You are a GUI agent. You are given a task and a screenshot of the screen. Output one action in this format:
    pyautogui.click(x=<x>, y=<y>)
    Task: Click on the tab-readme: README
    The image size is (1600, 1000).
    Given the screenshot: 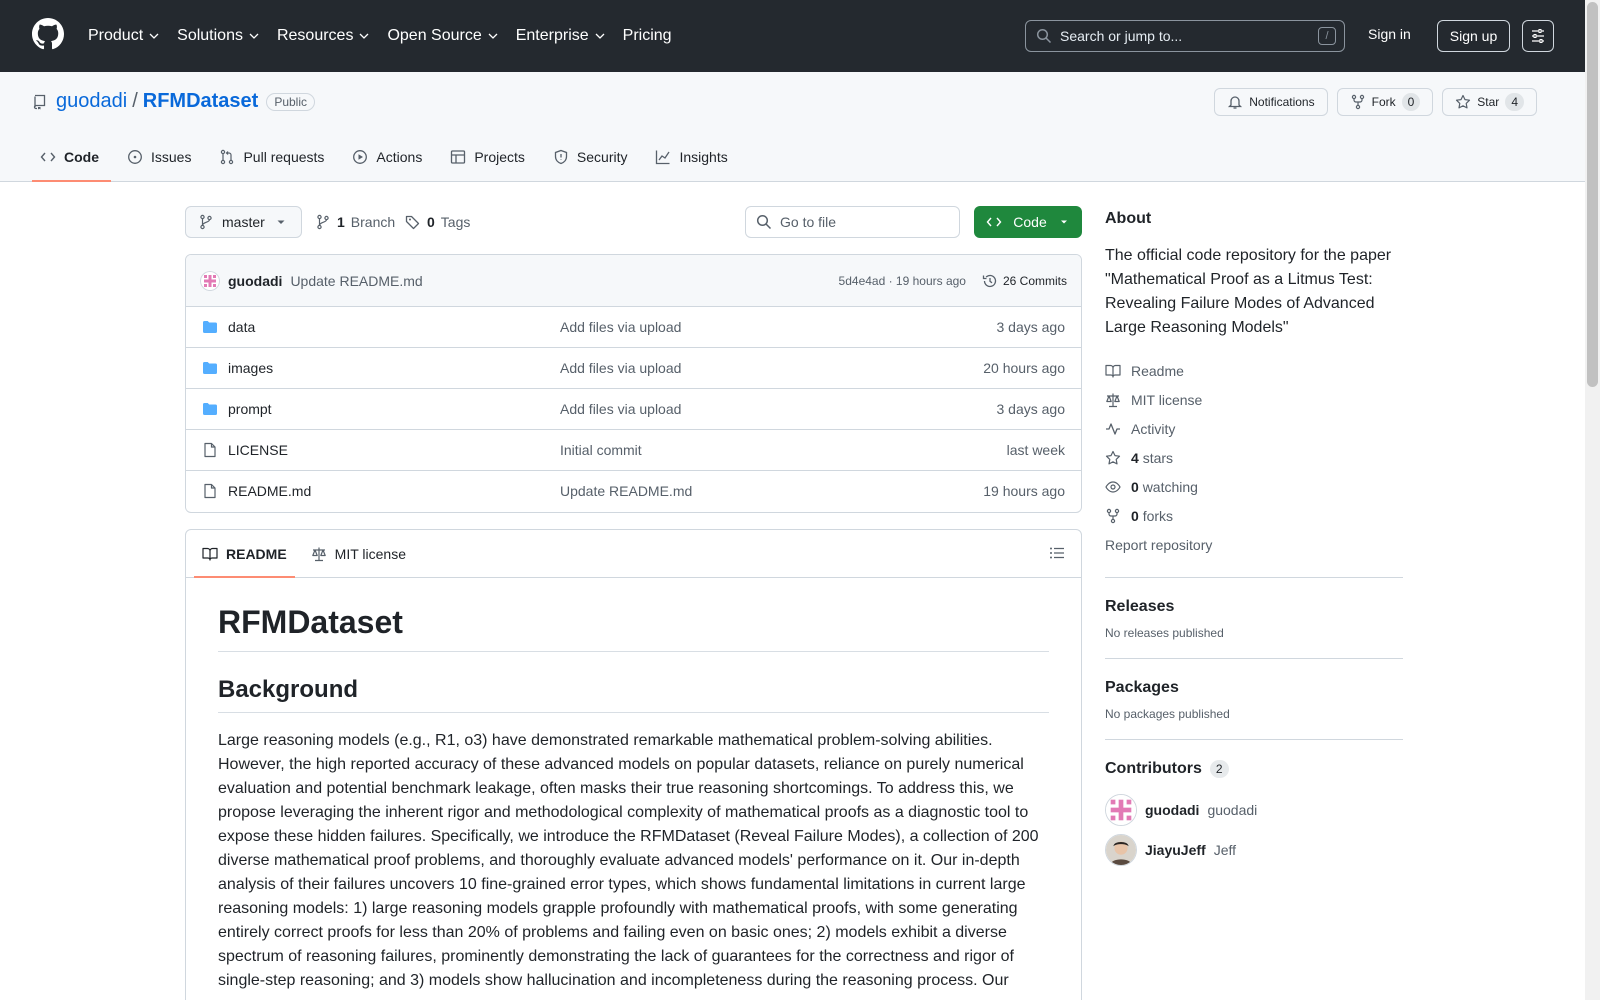 What is the action you would take?
    pyautogui.click(x=244, y=554)
    